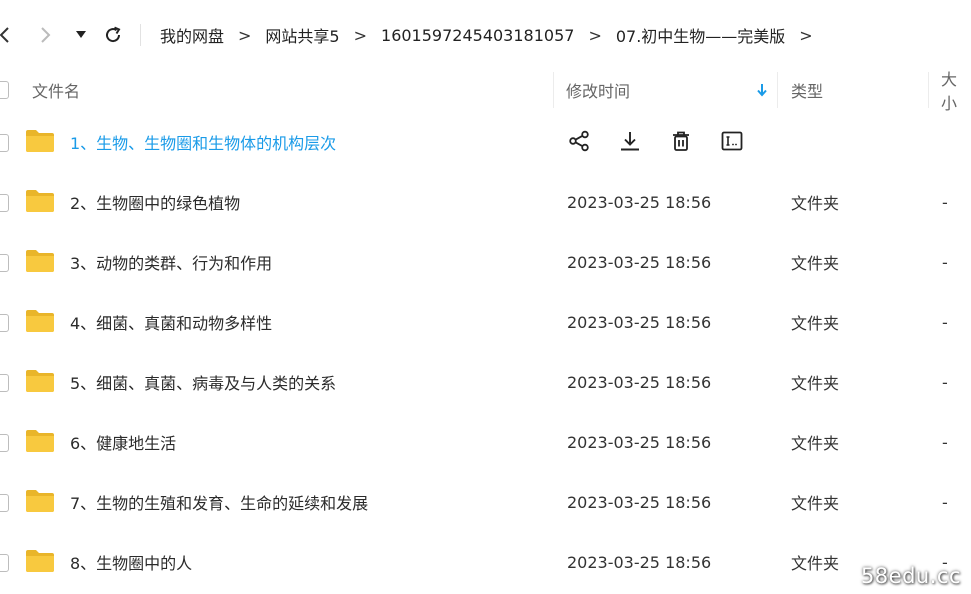 The image size is (971, 594). I want to click on rename-button, so click(732, 141).